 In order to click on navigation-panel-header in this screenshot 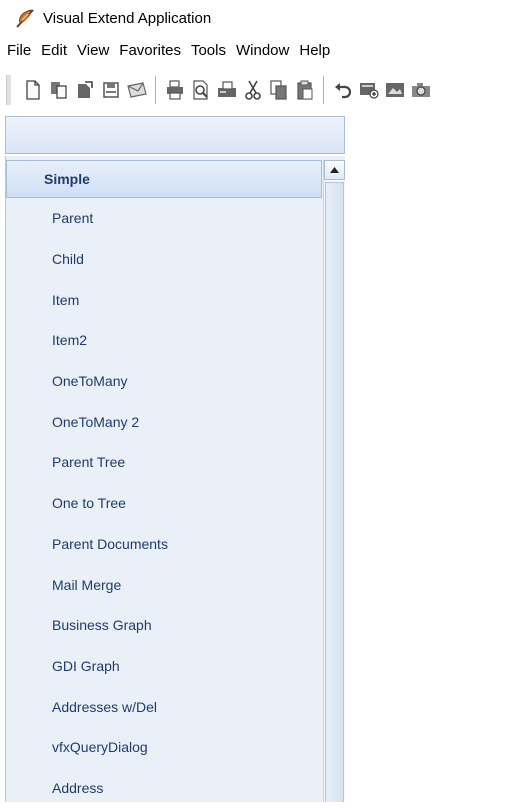, I will do `click(175, 135)`.